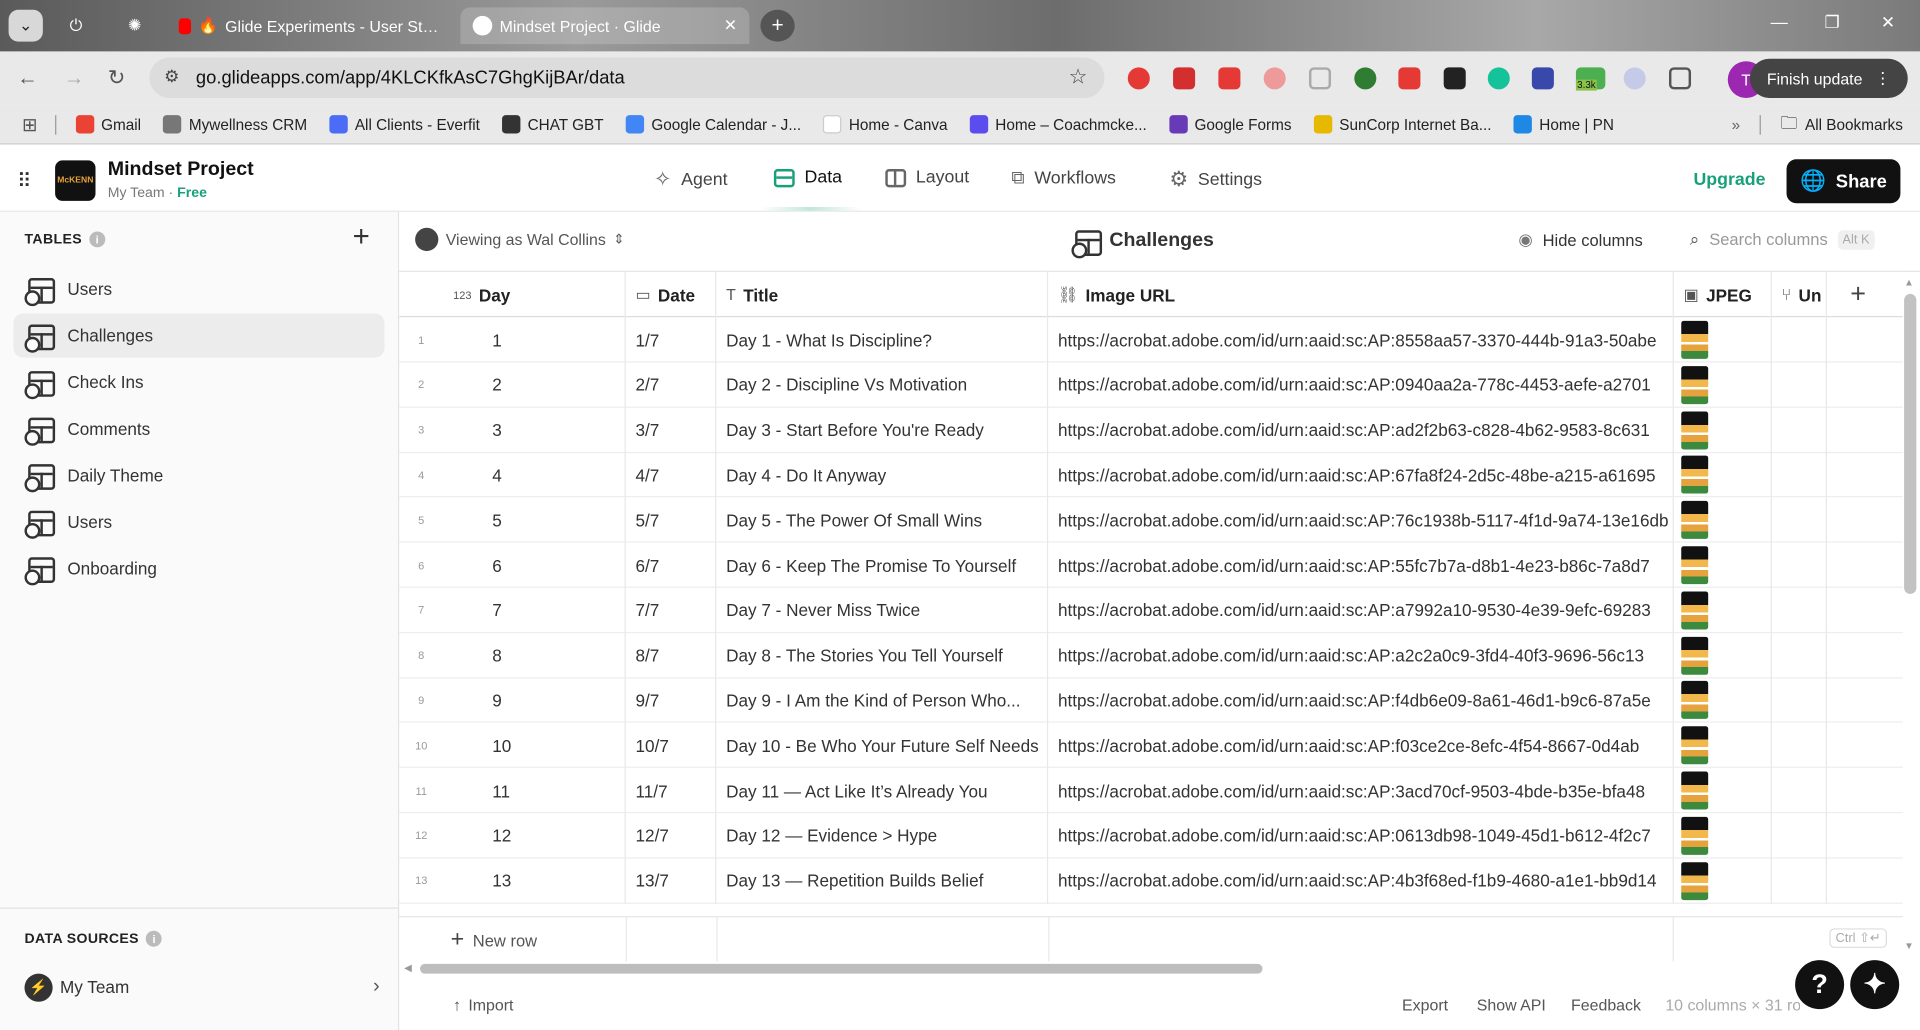 The height and width of the screenshot is (1030, 1920). I want to click on share-button: 🌐 Share, so click(1843, 181).